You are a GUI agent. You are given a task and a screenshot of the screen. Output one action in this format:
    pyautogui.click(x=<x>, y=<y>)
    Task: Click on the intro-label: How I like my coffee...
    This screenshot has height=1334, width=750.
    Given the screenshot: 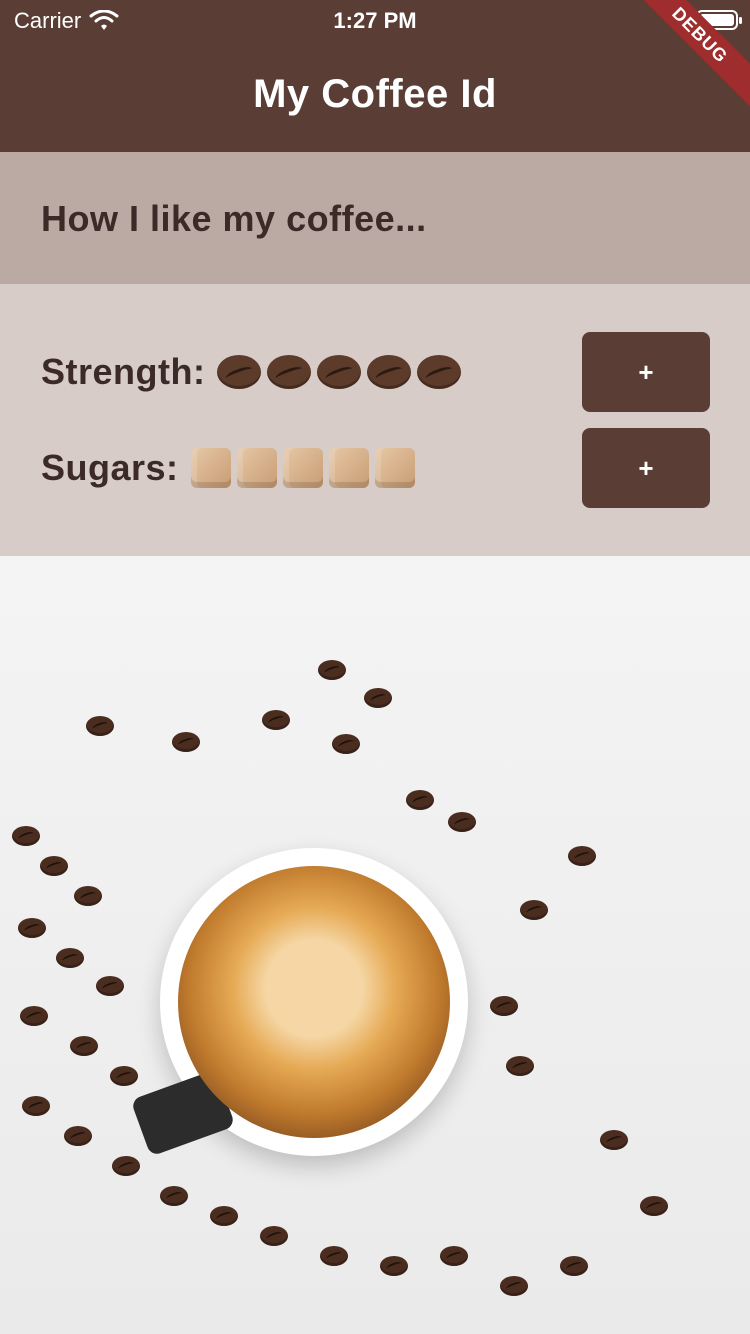 What is the action you would take?
    pyautogui.click(x=234, y=218)
    